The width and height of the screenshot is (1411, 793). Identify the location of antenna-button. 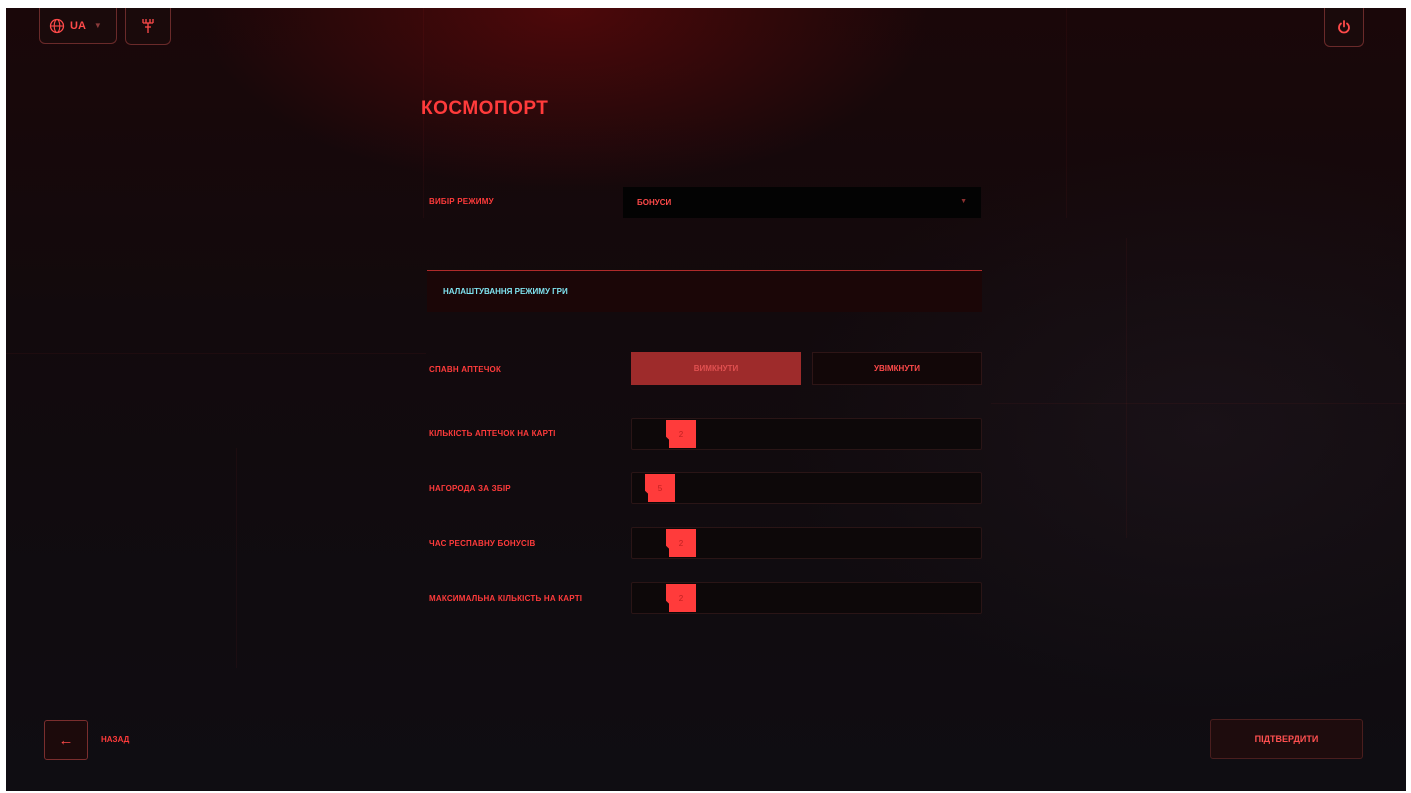
(148, 26).